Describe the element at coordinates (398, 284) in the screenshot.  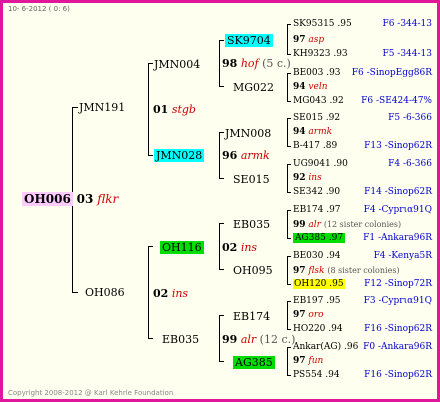
I see `gen5-origin: F12 -Sinop72R` at that location.